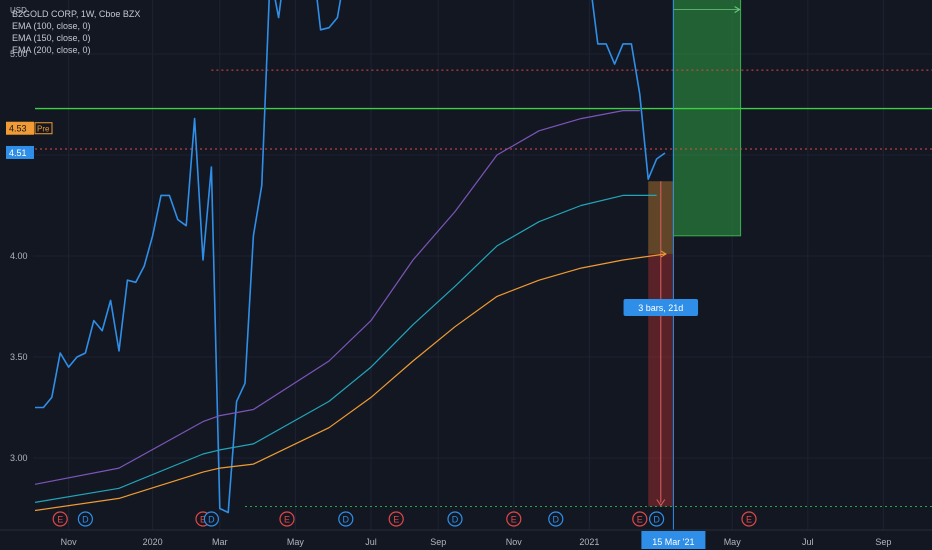 Image resolution: width=932 pixels, height=550 pixels. I want to click on price-axis-bg, so click(16, 265).